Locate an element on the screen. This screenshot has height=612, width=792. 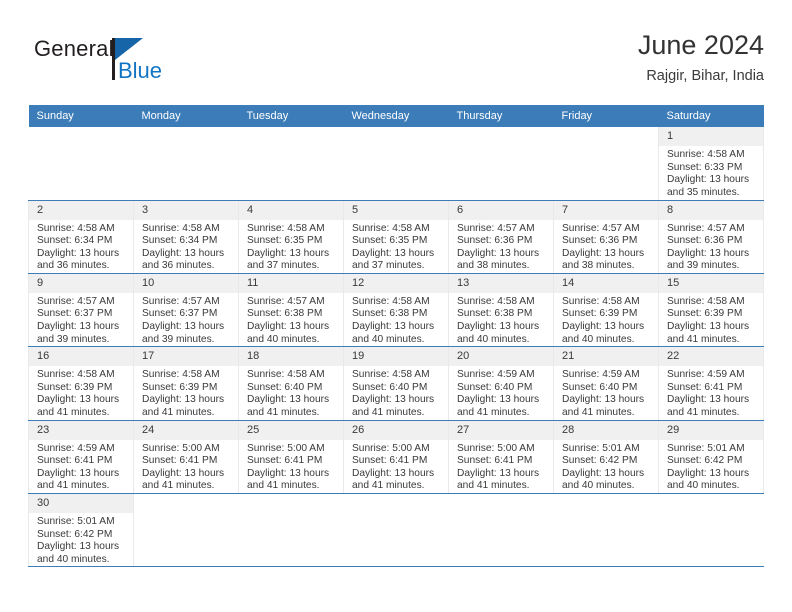
day-number: 5 is located at coordinates (396, 210).